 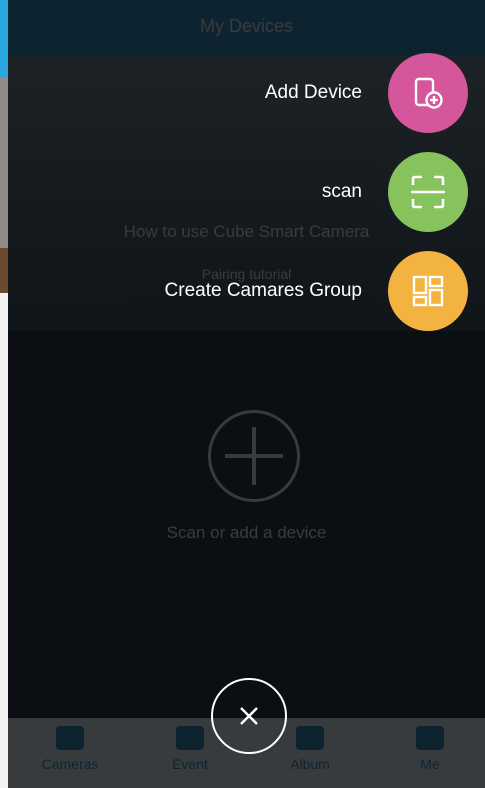 I want to click on create-group-label: Create Camares Group, so click(x=263, y=291).